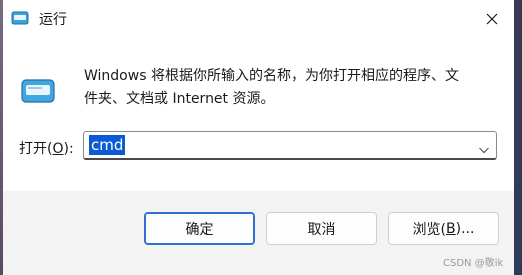  Describe the element at coordinates (107, 145) in the screenshot. I see `open-input: cmd` at that location.